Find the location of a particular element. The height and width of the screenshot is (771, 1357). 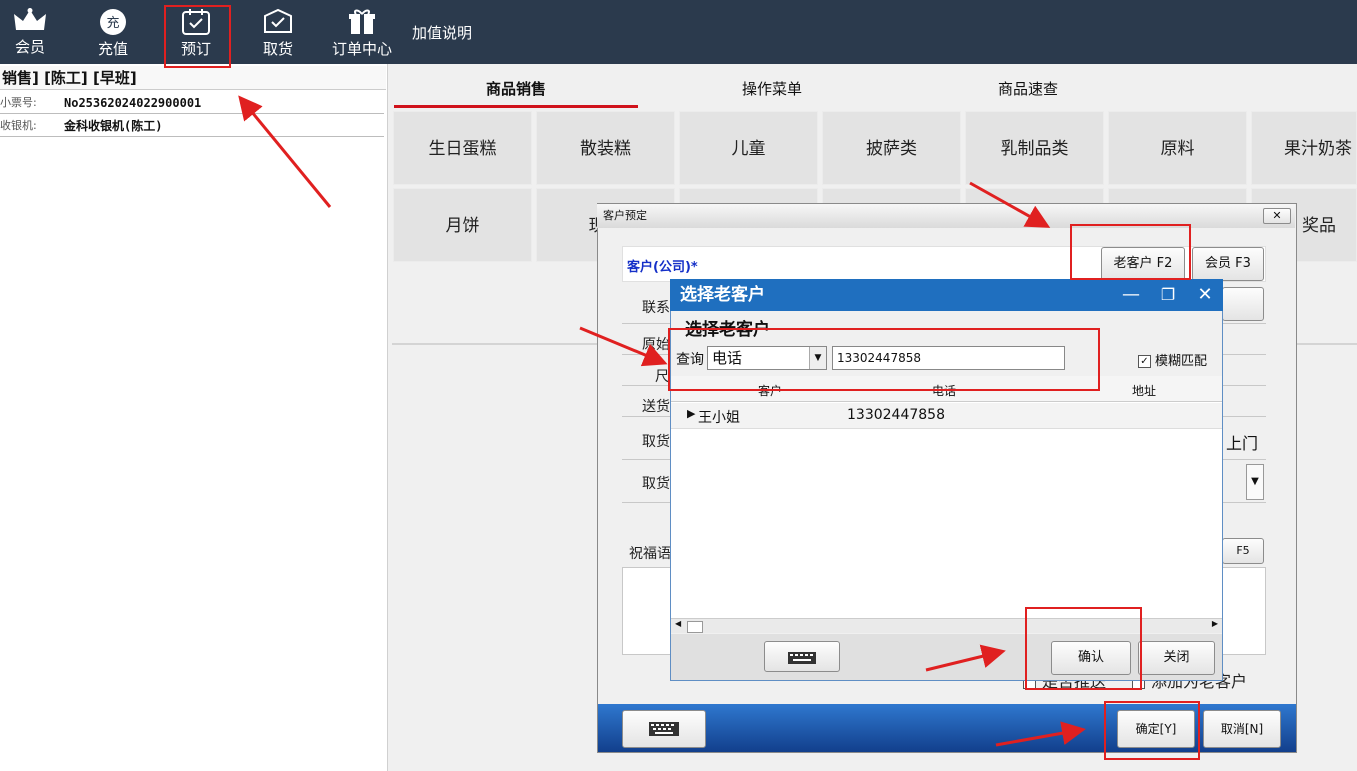

scroll-right-icon: ▶ is located at coordinates (1214, 623).